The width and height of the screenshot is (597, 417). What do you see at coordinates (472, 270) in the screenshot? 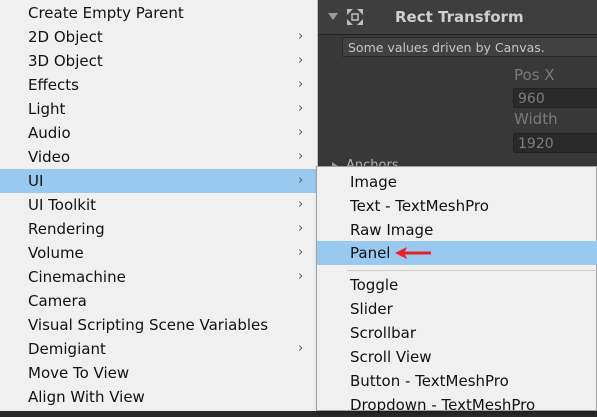
I see `menu-separator` at bounding box center [472, 270].